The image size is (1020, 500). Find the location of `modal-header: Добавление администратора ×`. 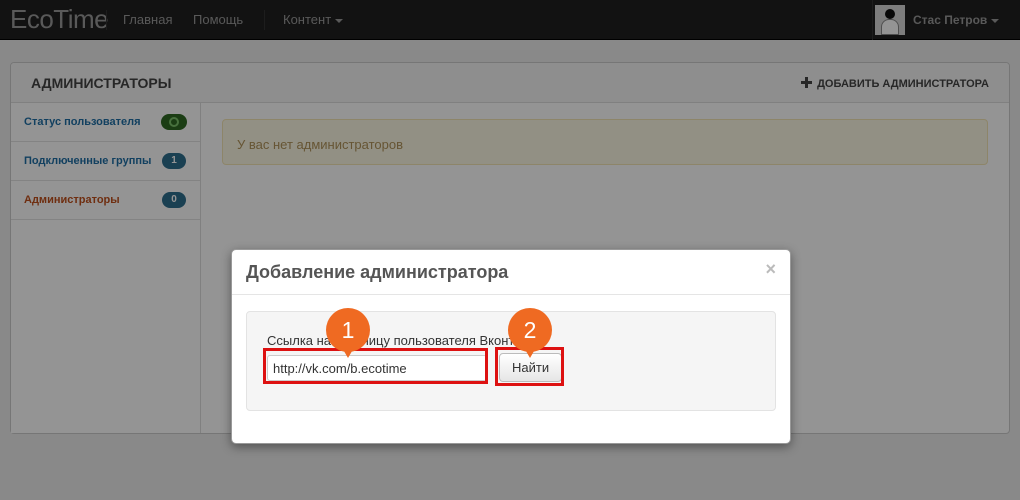

modal-header: Добавление администратора × is located at coordinates (511, 272).